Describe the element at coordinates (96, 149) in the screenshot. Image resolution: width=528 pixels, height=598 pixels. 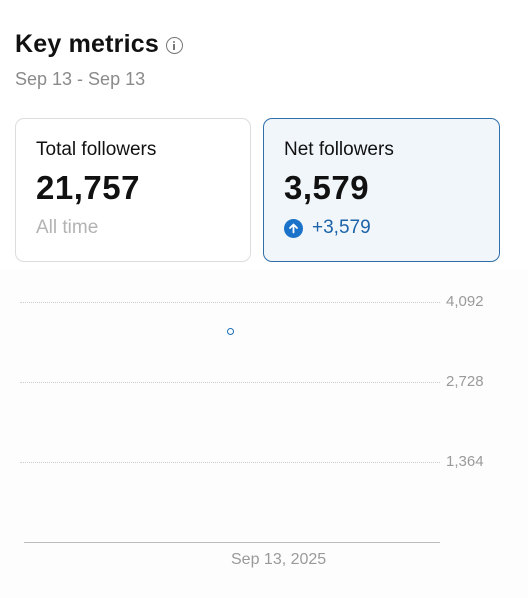
I see `total-followers-label: Total followers` at that location.